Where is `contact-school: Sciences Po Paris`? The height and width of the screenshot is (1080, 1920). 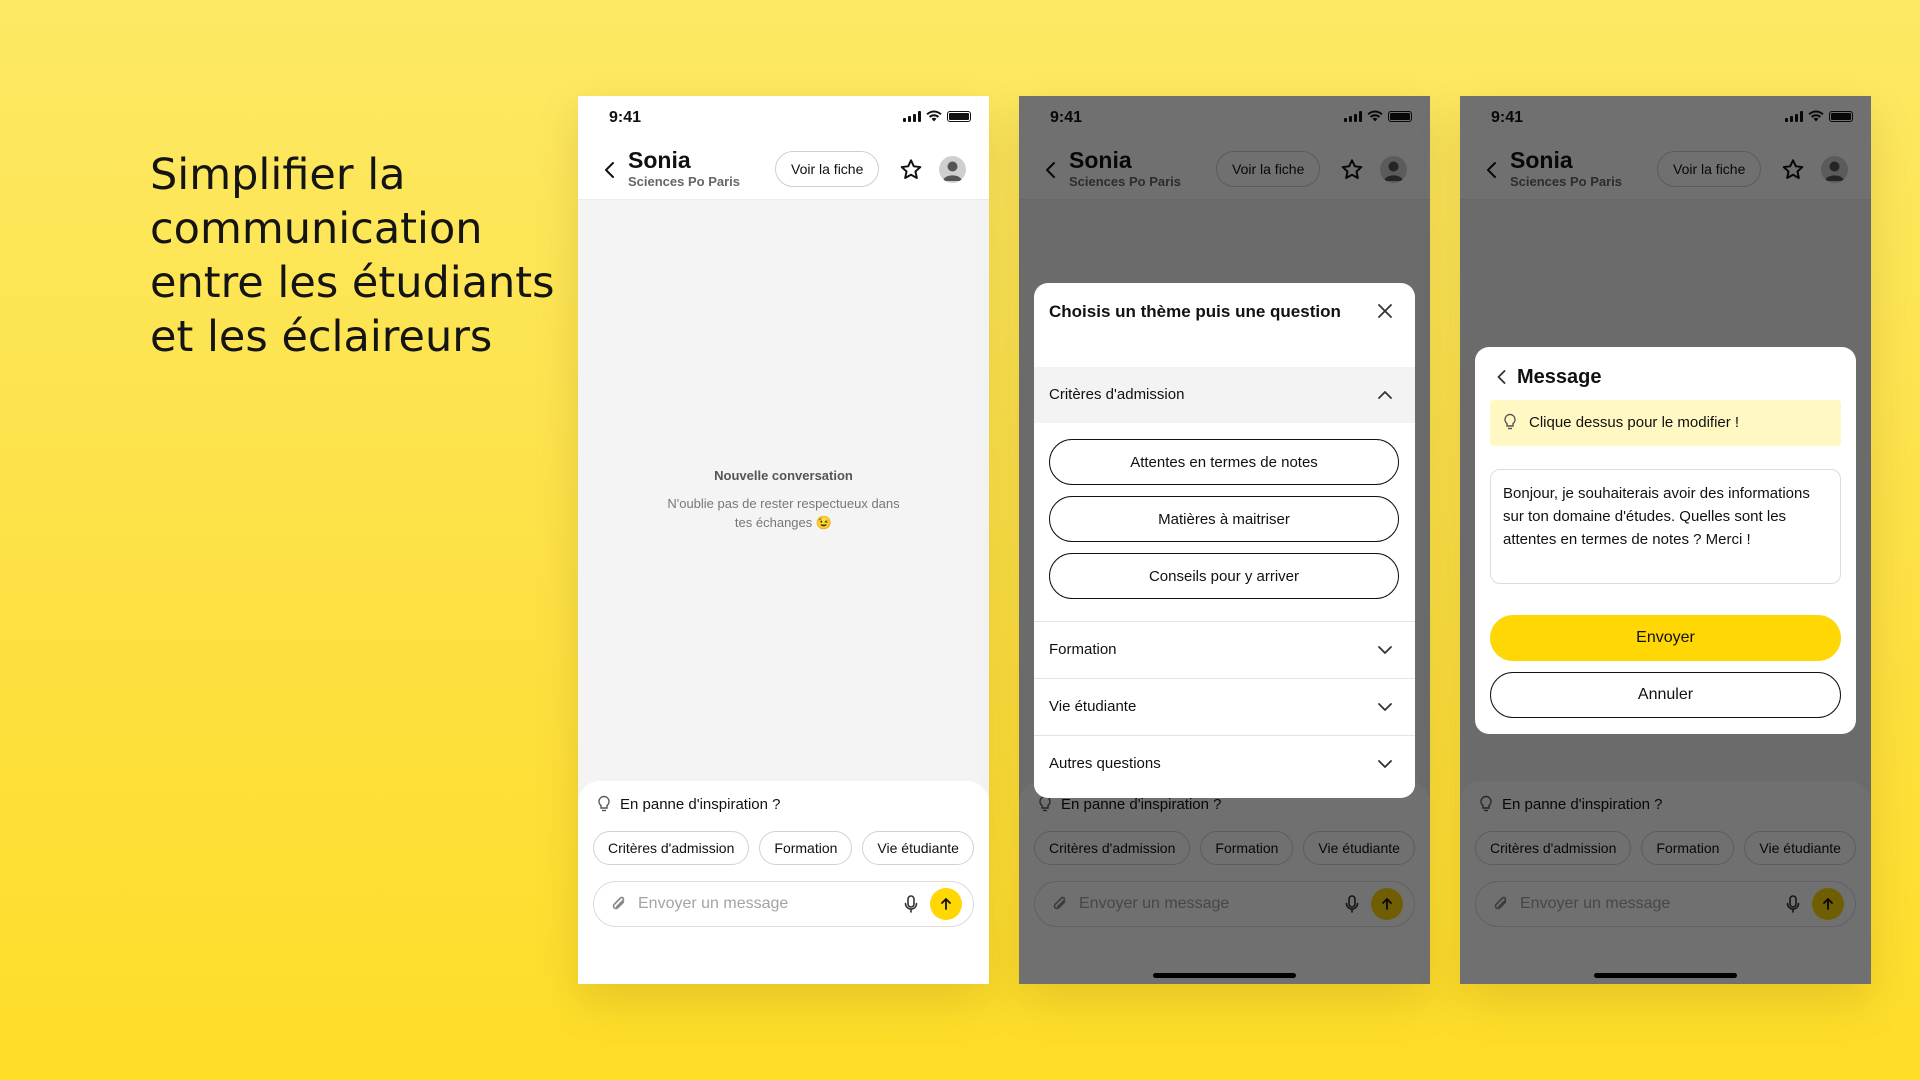 contact-school: Sciences Po Paris is located at coordinates (684, 181).